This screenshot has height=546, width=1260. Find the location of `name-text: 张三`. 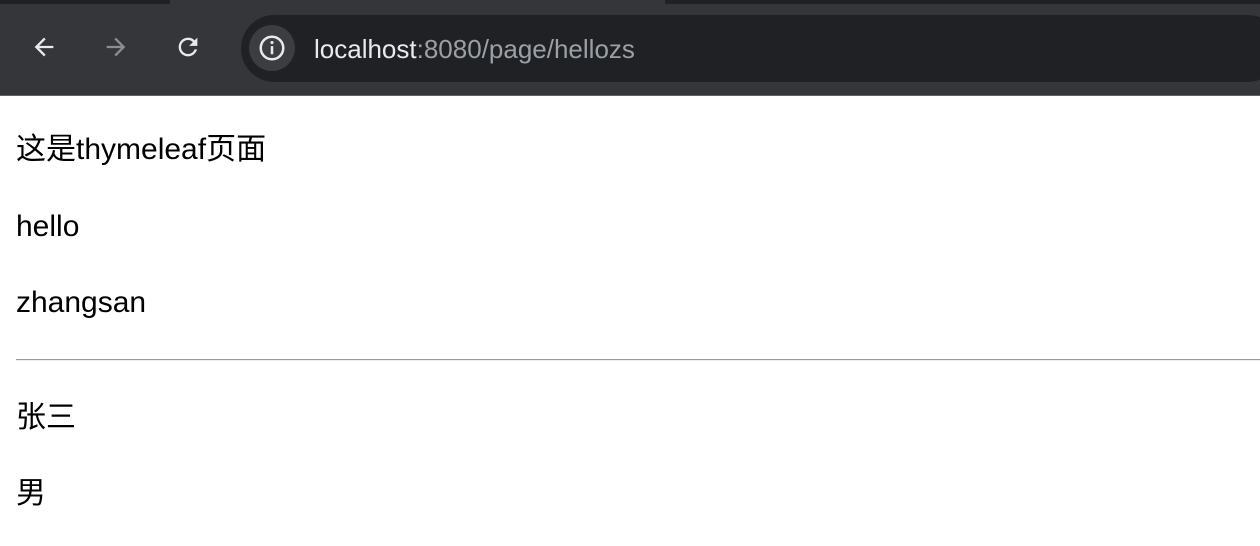

name-text: 张三 is located at coordinates (46, 417).